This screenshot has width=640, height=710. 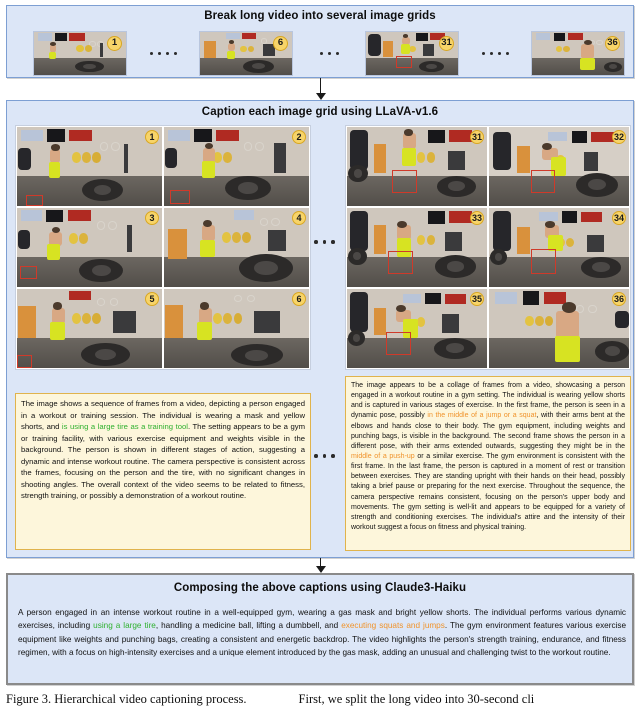 What do you see at coordinates (477, 218) in the screenshot?
I see `grid-number-badge: 33` at bounding box center [477, 218].